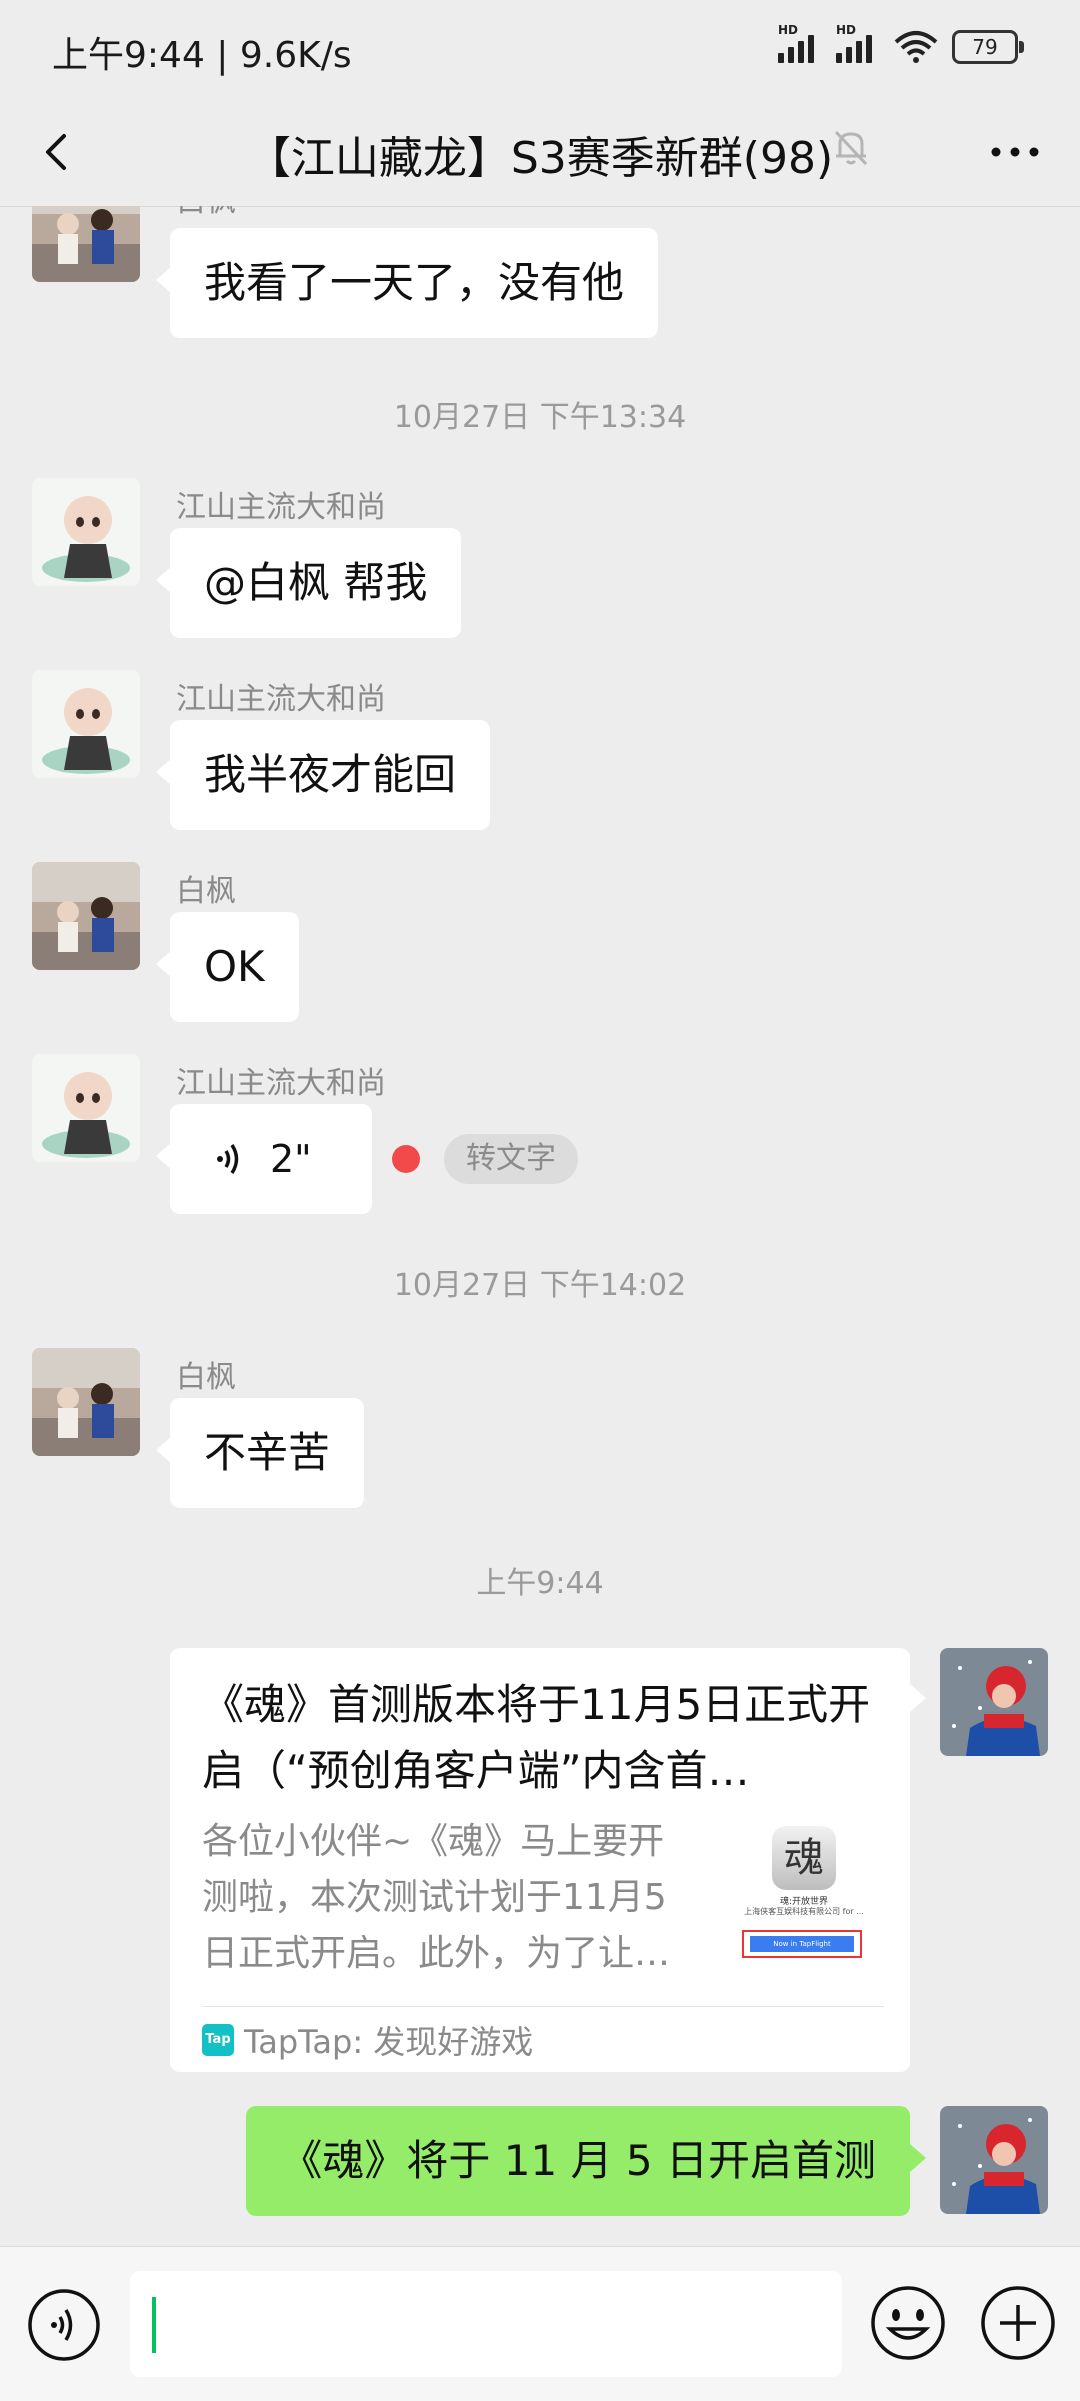 The image size is (1080, 2401). Describe the element at coordinates (406, 1159) in the screenshot. I see `unread-dot` at that location.